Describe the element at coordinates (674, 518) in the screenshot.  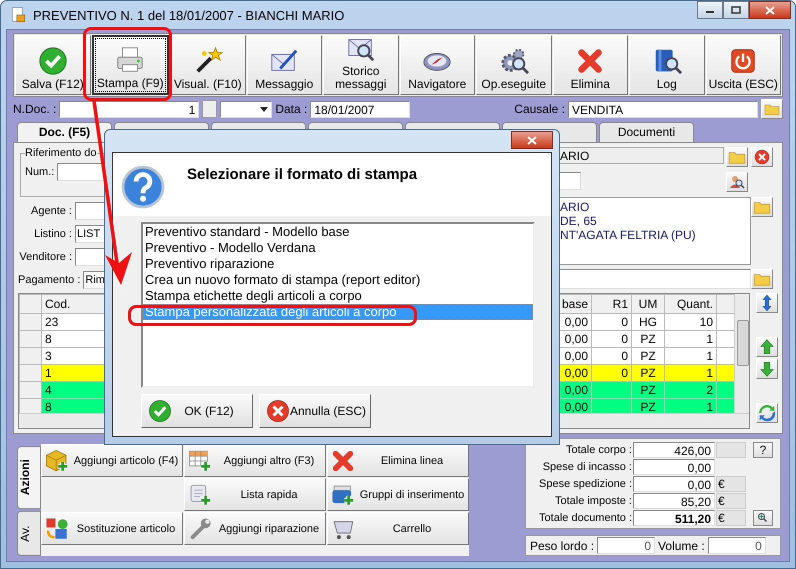
I see `total-value: 511,20` at that location.